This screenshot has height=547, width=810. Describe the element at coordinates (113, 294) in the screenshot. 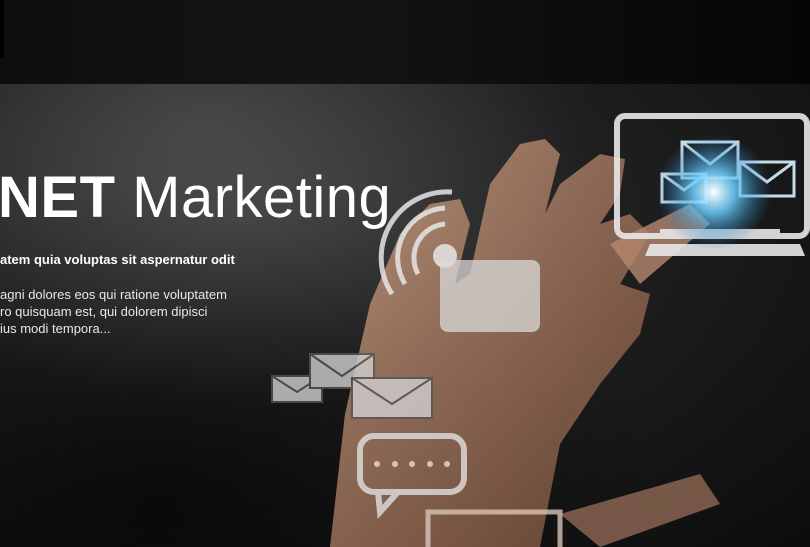

I see `description-line: agni dolores eos qui ratione voluptatem` at that location.